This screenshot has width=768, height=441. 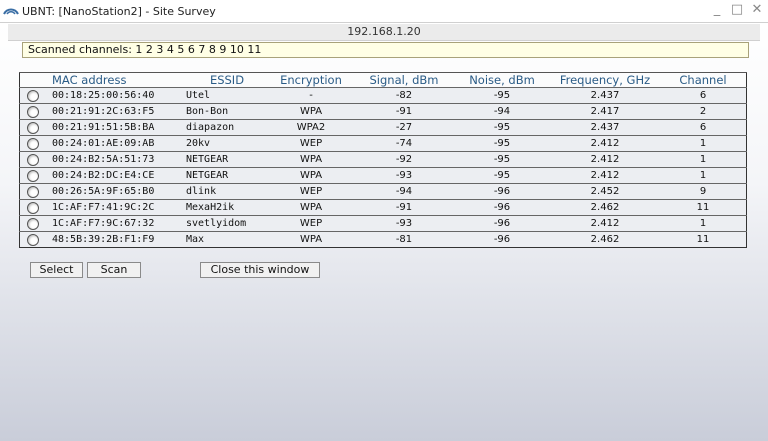 I want to click on encryption-cell: WPA2, so click(x=311, y=127).